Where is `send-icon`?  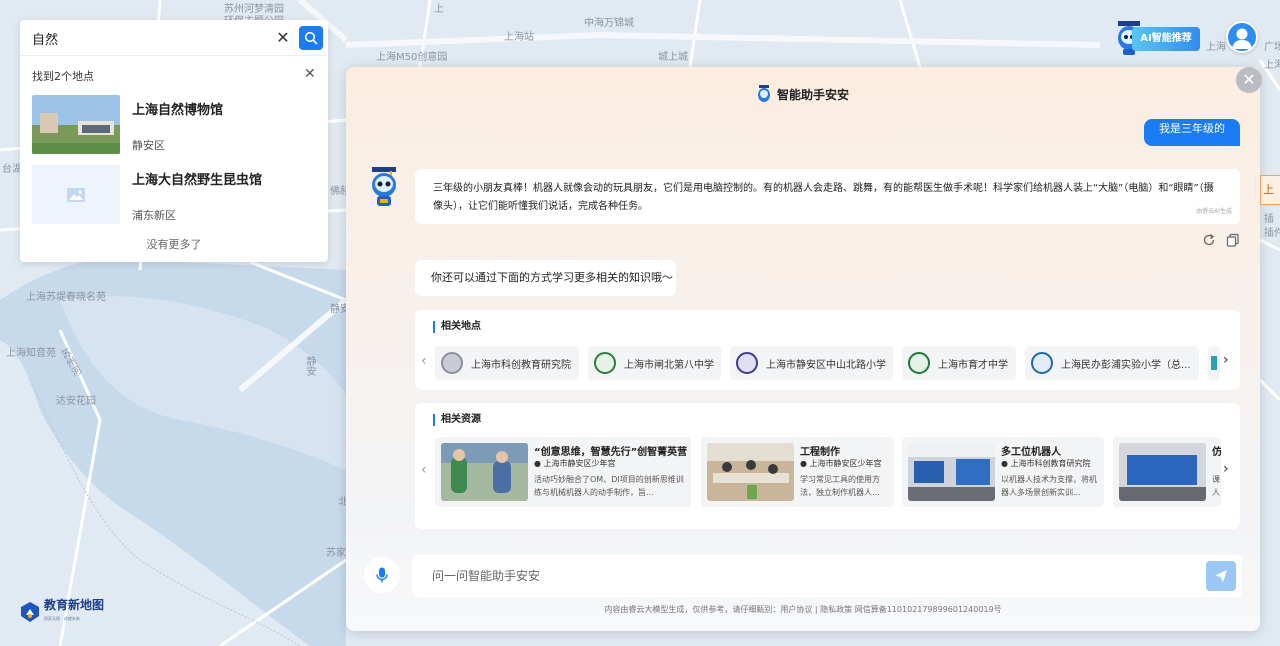 send-icon is located at coordinates (1221, 576).